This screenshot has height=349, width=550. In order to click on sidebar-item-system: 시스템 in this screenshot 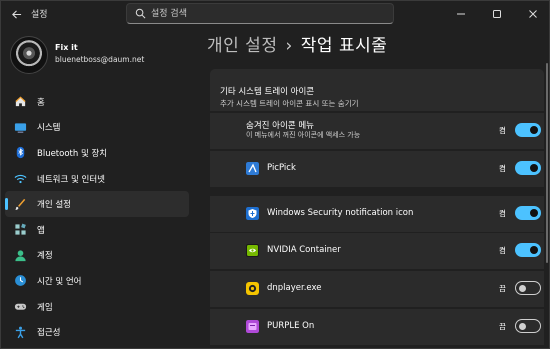, I will do `click(97, 128)`.